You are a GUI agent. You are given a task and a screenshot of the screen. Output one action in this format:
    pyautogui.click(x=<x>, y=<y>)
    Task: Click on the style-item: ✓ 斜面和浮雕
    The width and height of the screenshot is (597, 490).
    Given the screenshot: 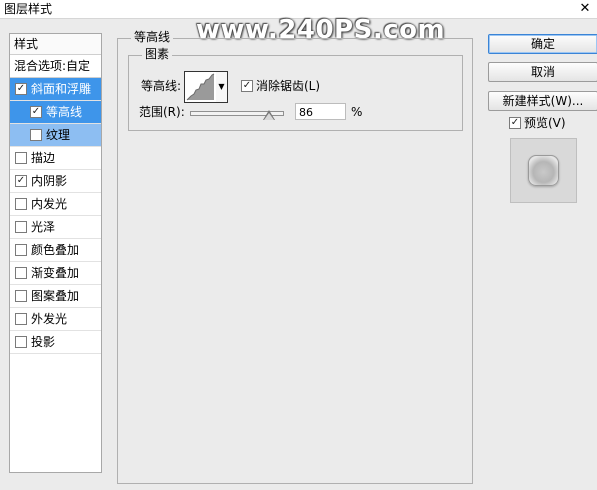 What is the action you would take?
    pyautogui.click(x=55, y=89)
    